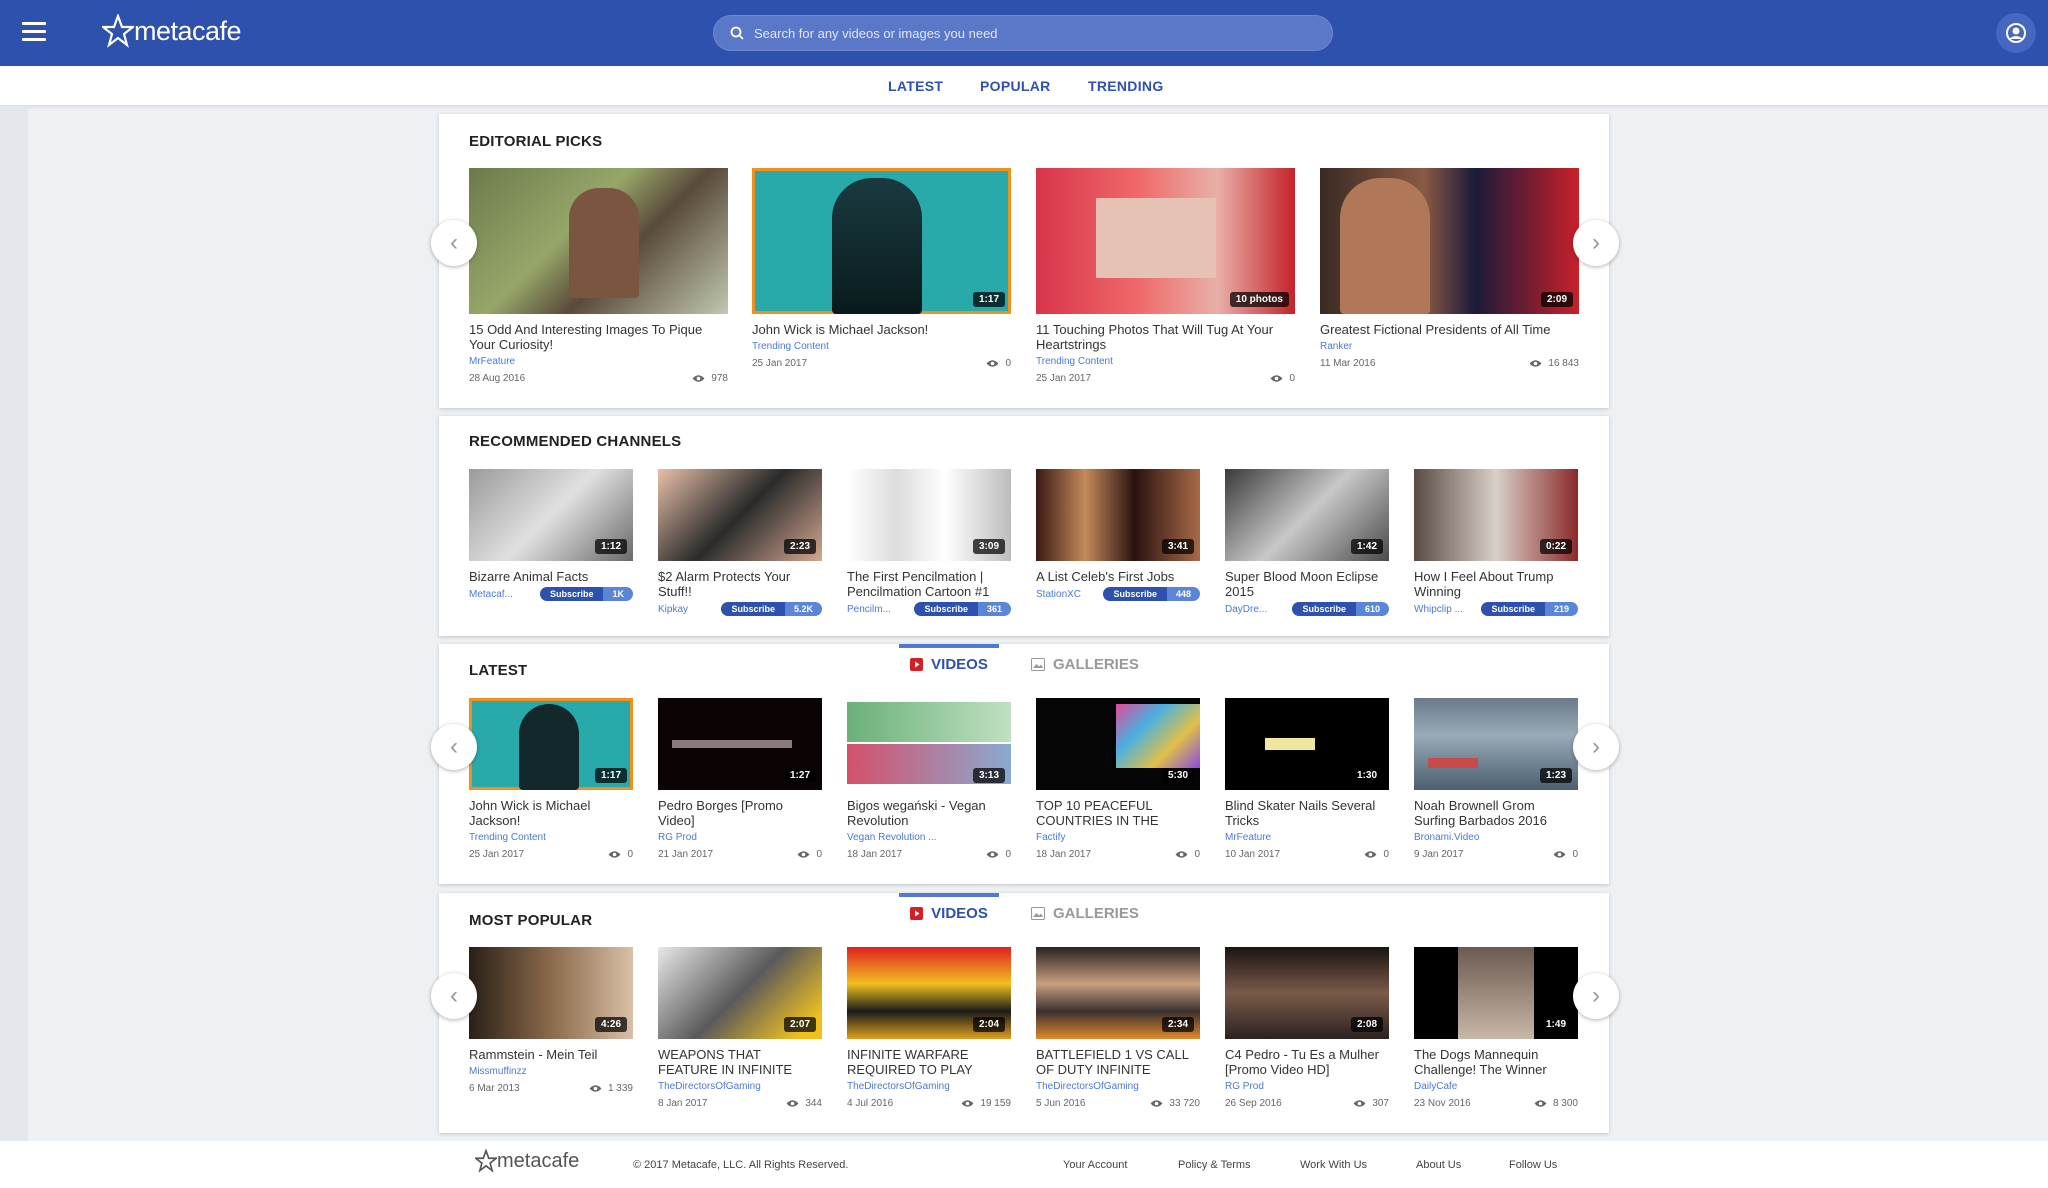  What do you see at coordinates (929, 744) in the screenshot?
I see `video-thumbnail: 3:13` at bounding box center [929, 744].